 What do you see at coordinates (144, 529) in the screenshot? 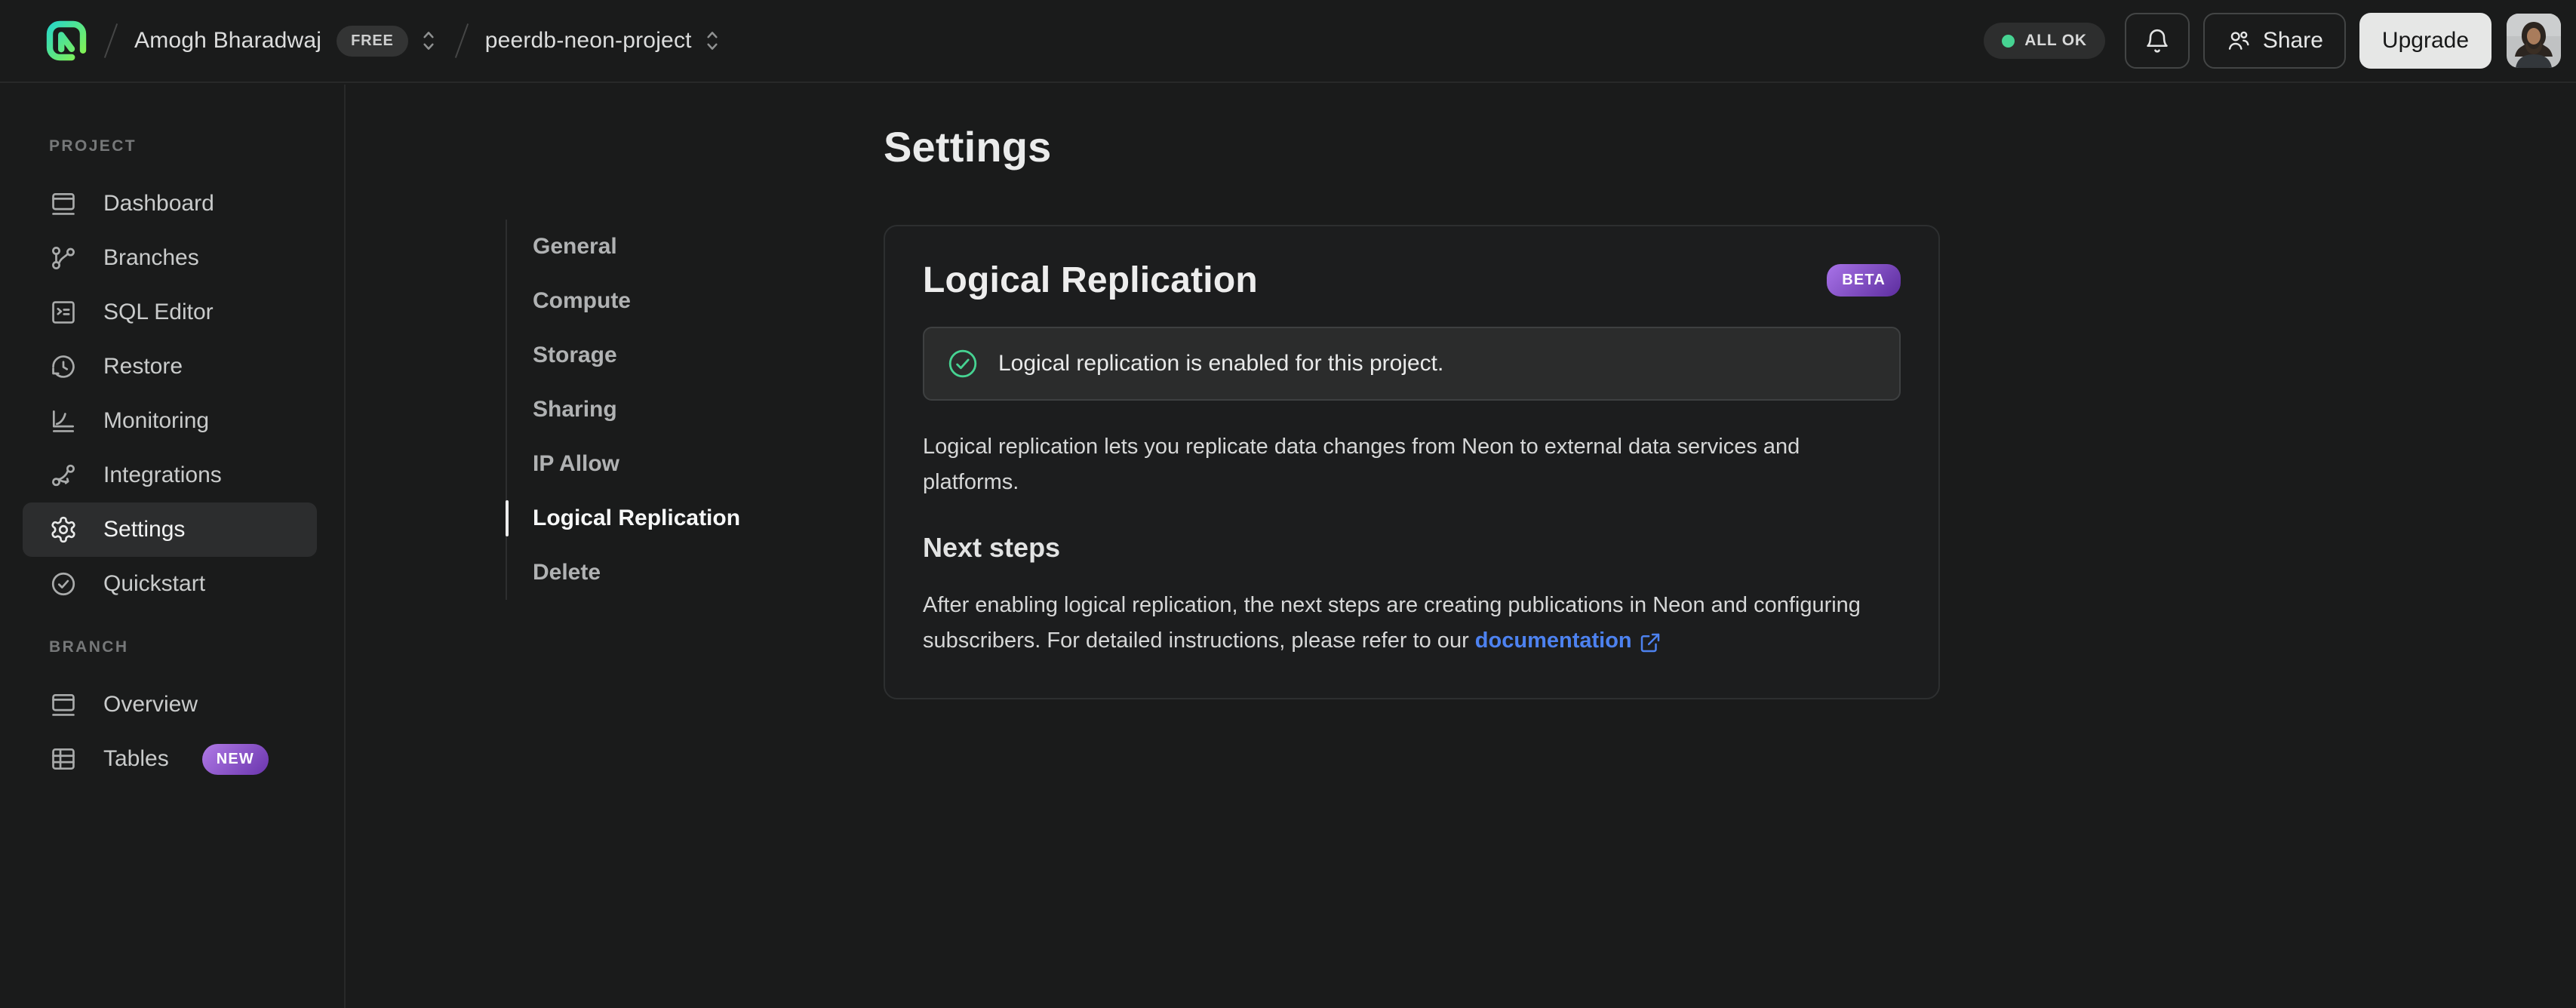
I see `sidebar-item-label: Settings` at bounding box center [144, 529].